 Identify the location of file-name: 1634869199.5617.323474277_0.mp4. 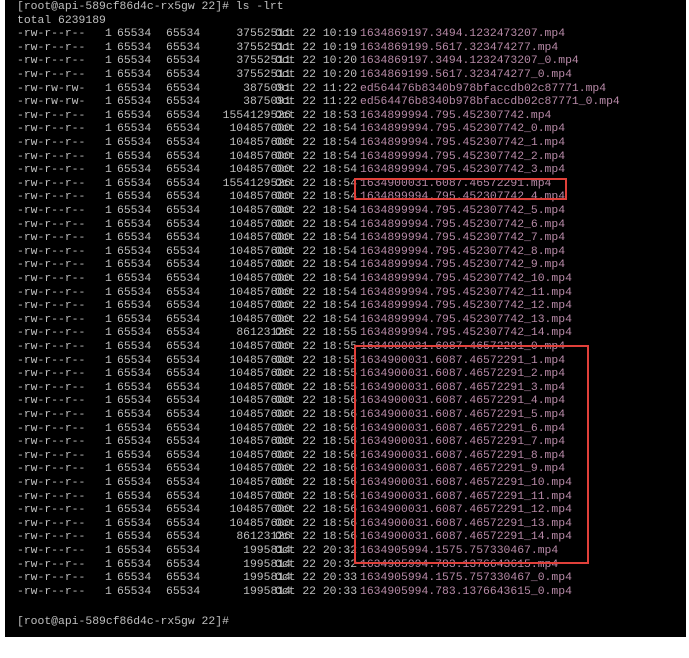
(466, 75).